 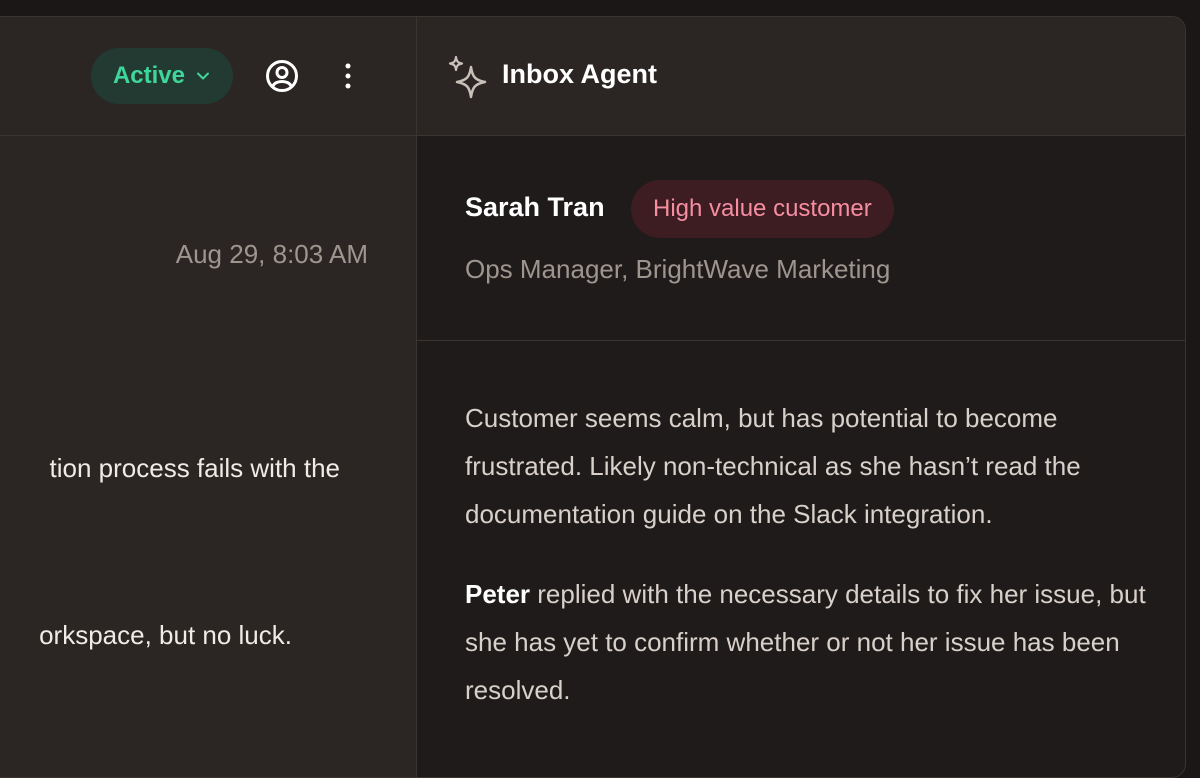 I want to click on message-timestamp: Aug 29, 8:03 AM, so click(x=271, y=254).